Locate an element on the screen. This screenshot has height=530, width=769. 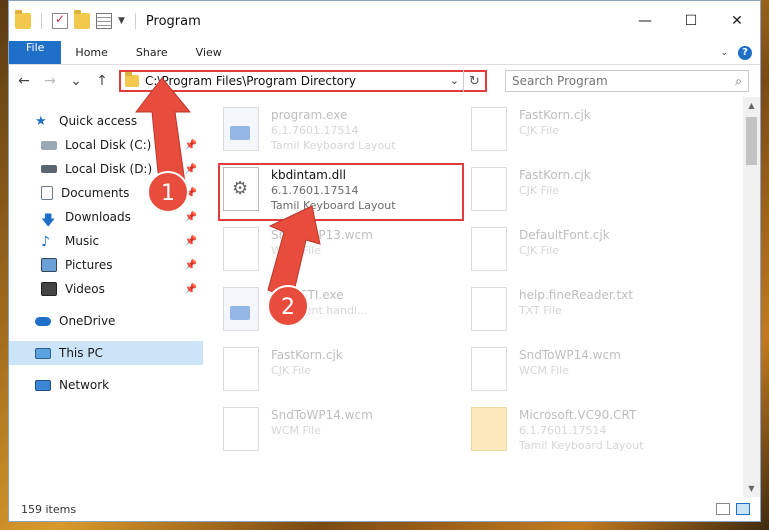
sidebar-item-local-disk-d: Local Disk (D:) 📌 is located at coordinates (106, 169).